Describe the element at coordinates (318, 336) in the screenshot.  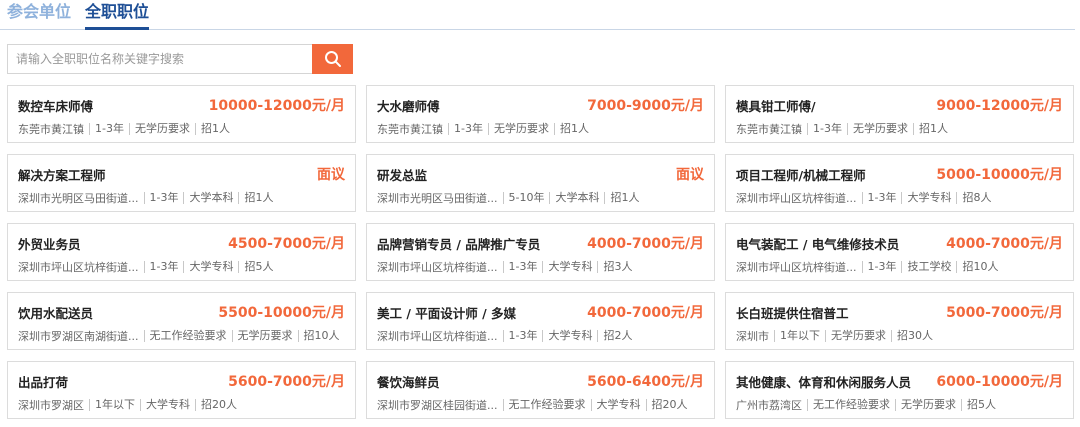
I see `job-headcount: 招10人` at that location.